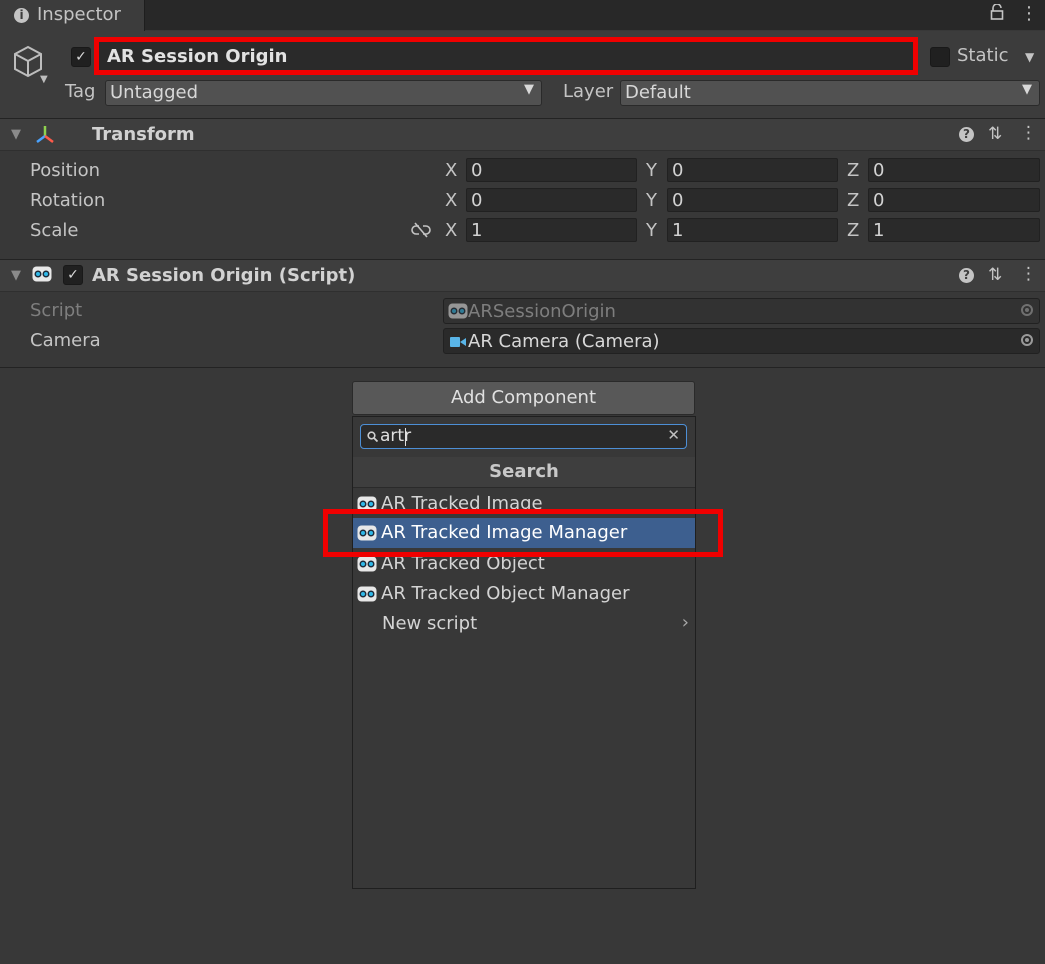  Describe the element at coordinates (551, 170) in the screenshot. I see `position-x-field: 0` at that location.